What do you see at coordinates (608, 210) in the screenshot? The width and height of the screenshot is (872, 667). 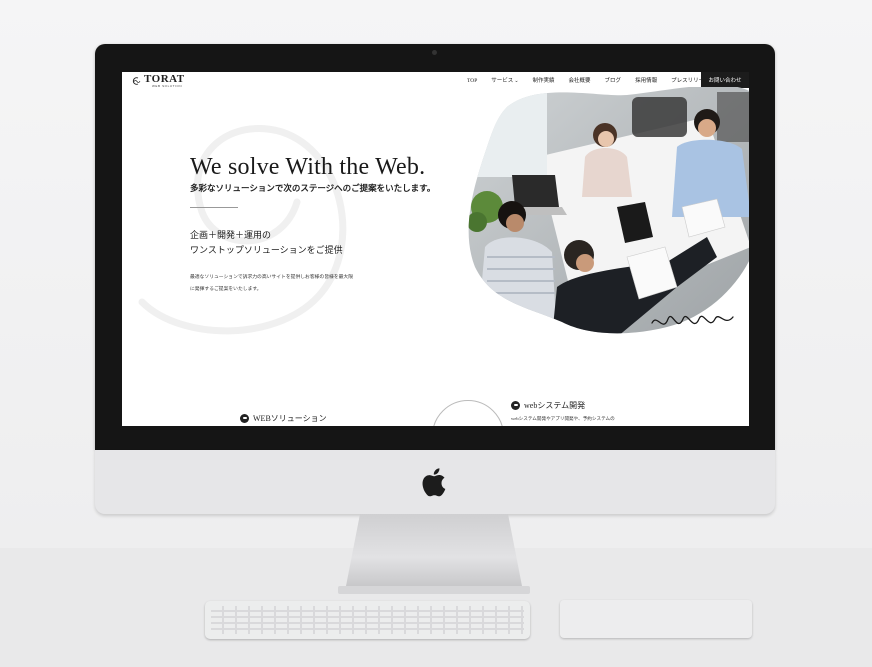 I see `hero-meeting-photo` at bounding box center [608, 210].